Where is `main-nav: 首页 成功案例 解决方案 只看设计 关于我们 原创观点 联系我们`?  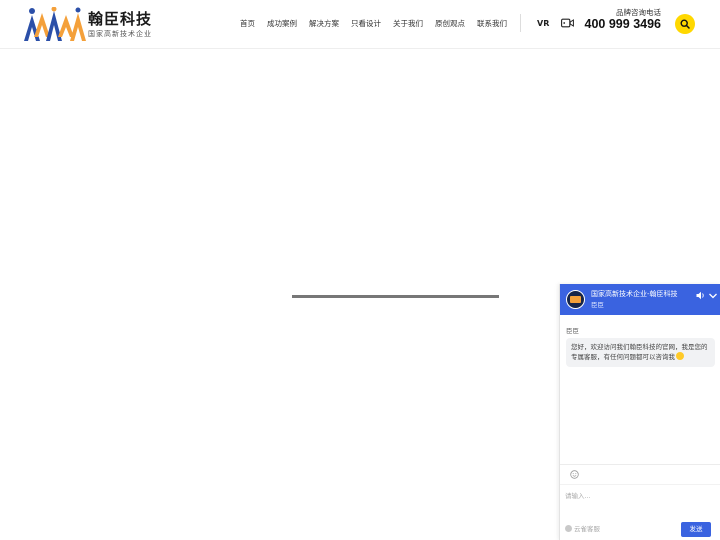
main-nav: 首页 成功案例 解决方案 只看设计 关于我们 原创观点 联系我们 is located at coordinates (373, 24).